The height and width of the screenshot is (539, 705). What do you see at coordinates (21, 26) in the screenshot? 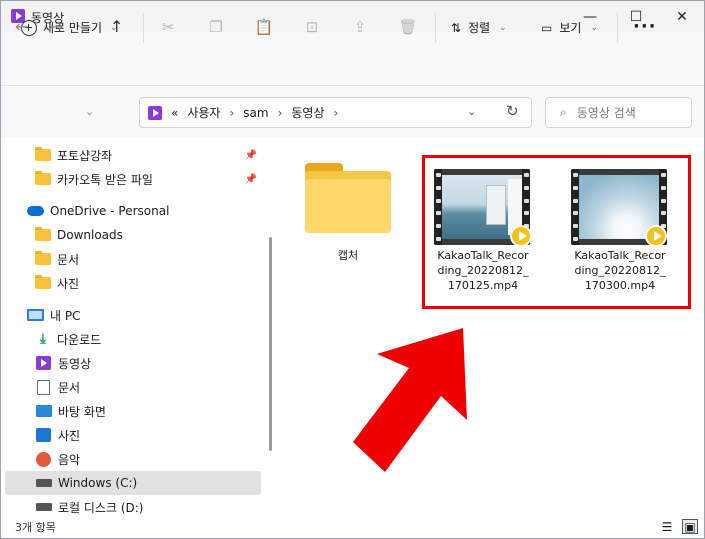
I see `back-button: ←` at bounding box center [21, 26].